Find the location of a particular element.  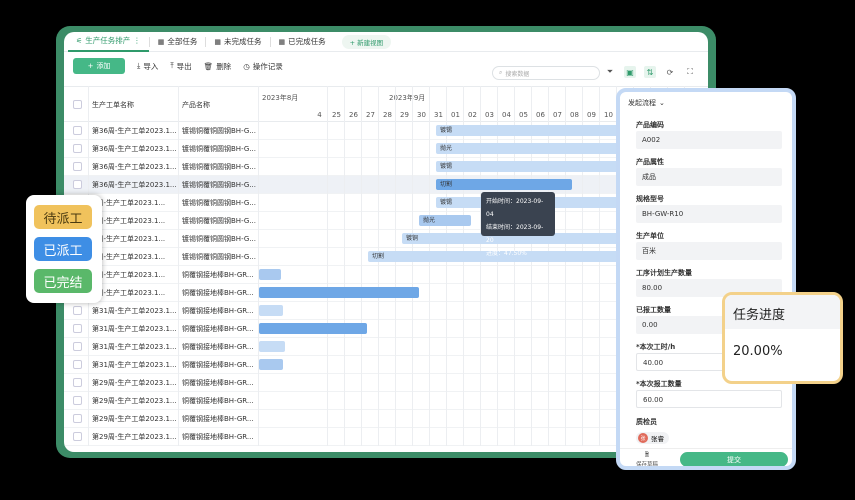

field-label: 生产单位 is located at coordinates (650, 236).